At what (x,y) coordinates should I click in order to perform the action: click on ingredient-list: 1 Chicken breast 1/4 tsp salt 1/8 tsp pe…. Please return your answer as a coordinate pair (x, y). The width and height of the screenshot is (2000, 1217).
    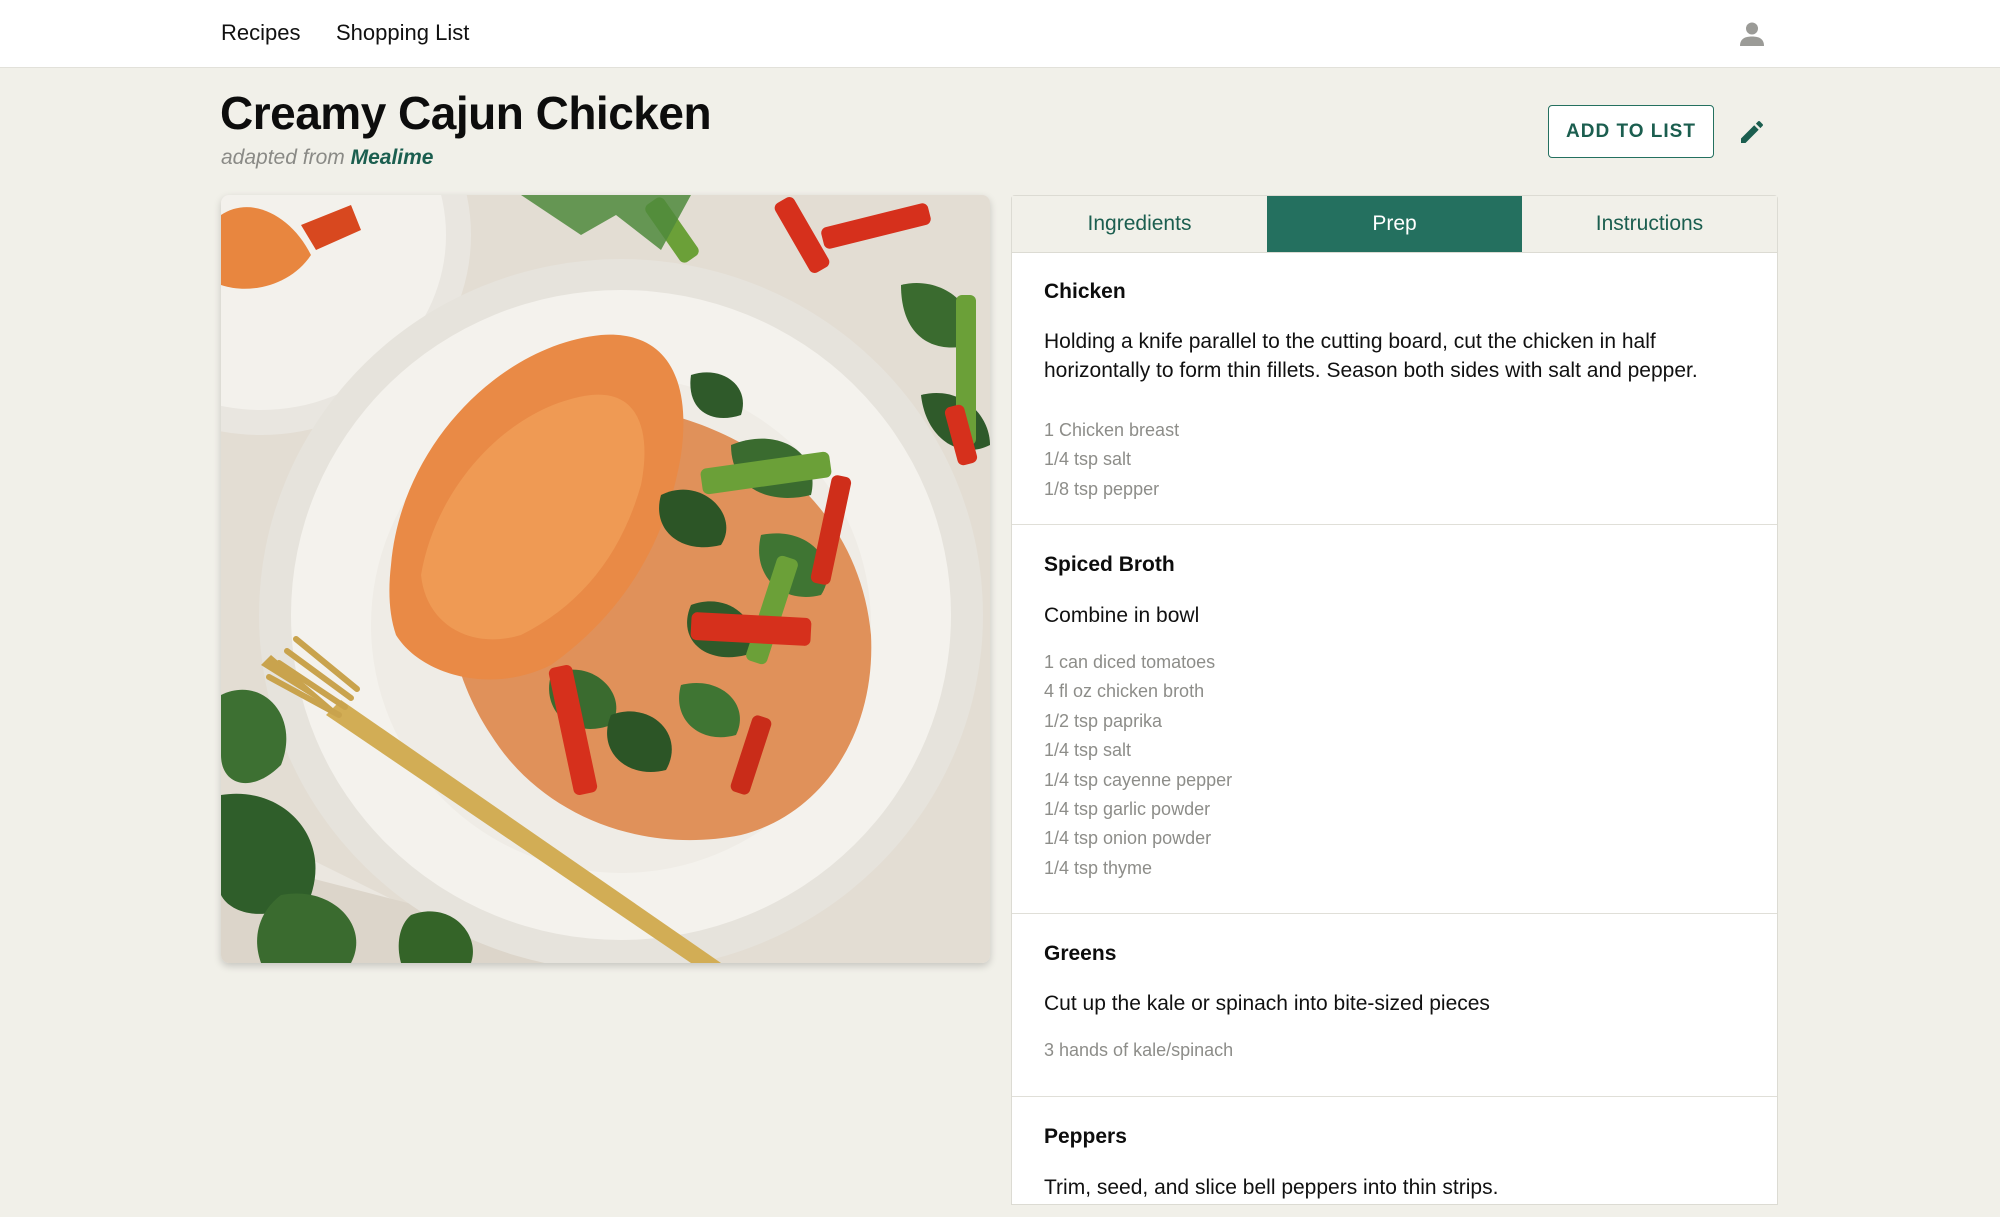
    Looking at the image, I should click on (1111, 460).